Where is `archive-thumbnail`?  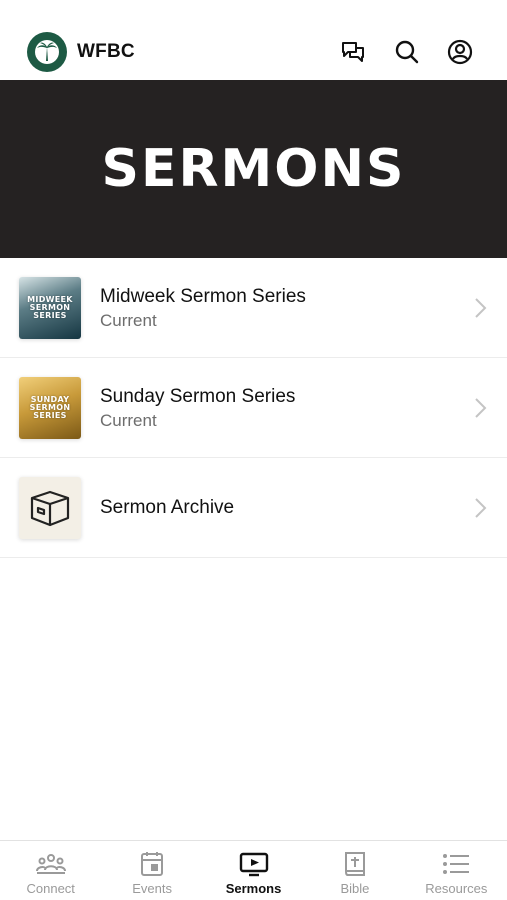
archive-thumbnail is located at coordinates (50, 508).